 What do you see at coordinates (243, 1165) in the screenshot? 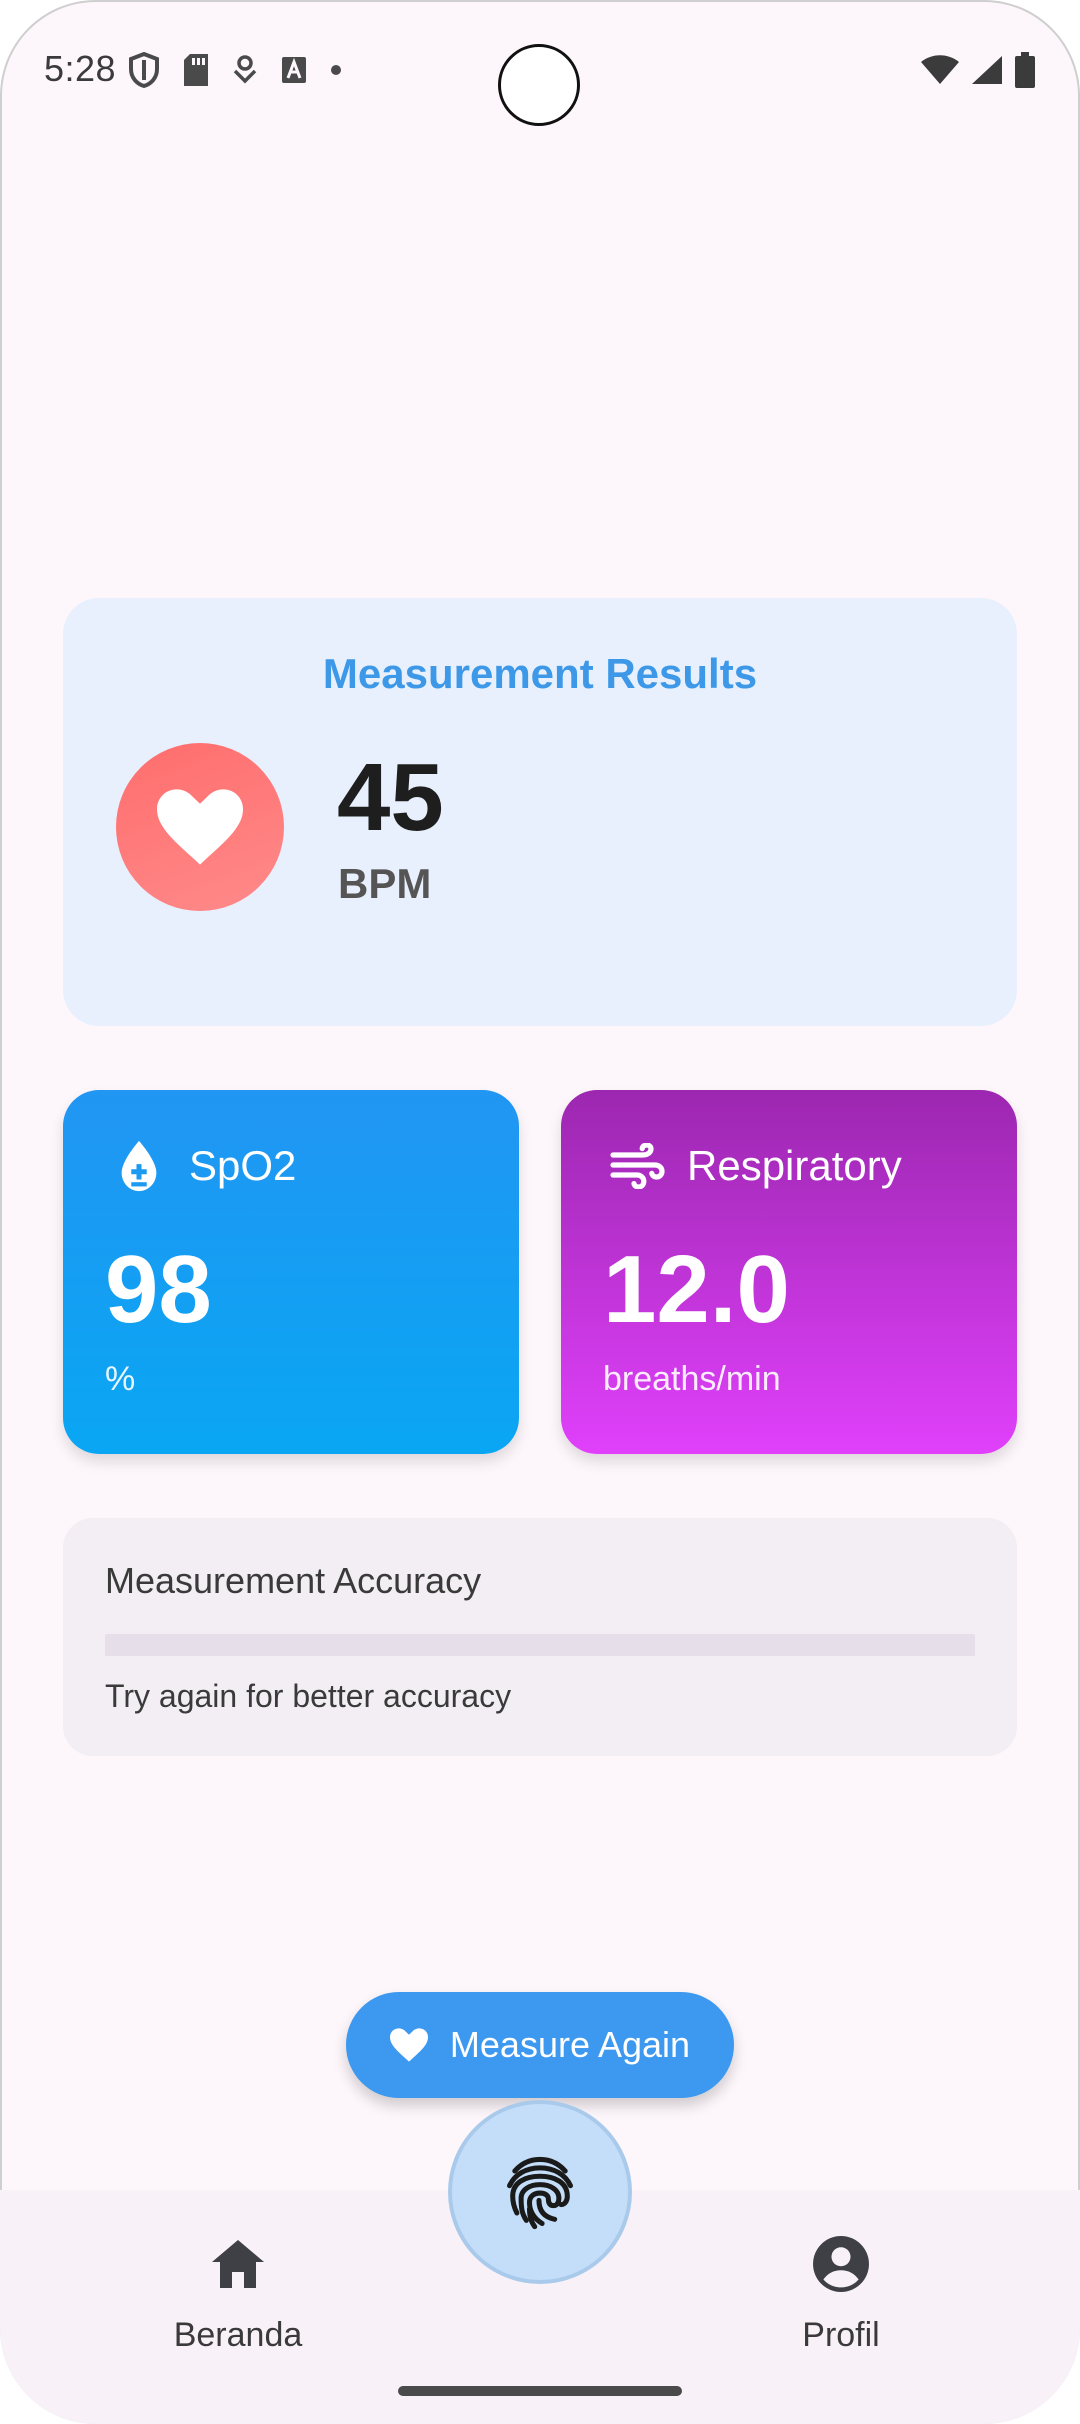
I see `spo2-label: SpO2` at bounding box center [243, 1165].